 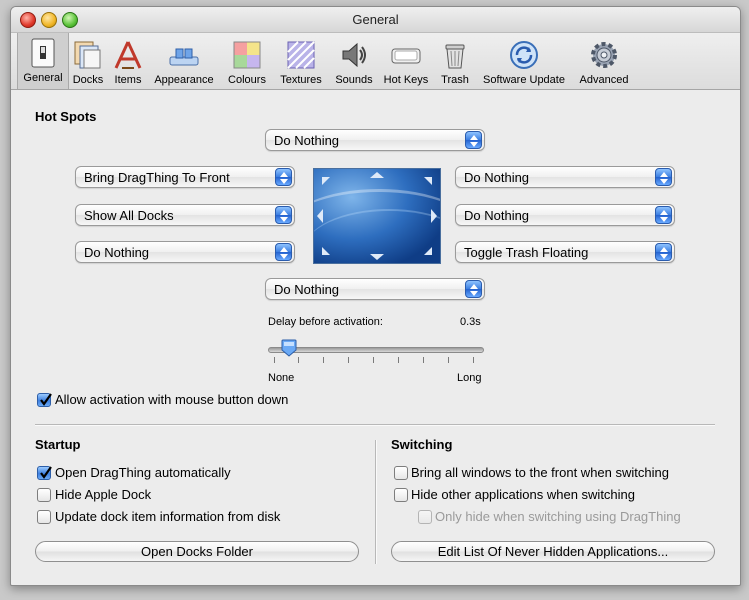 What do you see at coordinates (558, 516) in the screenshot?
I see `only-hide-dragthing-label: Only hide when switching using DragThing` at bounding box center [558, 516].